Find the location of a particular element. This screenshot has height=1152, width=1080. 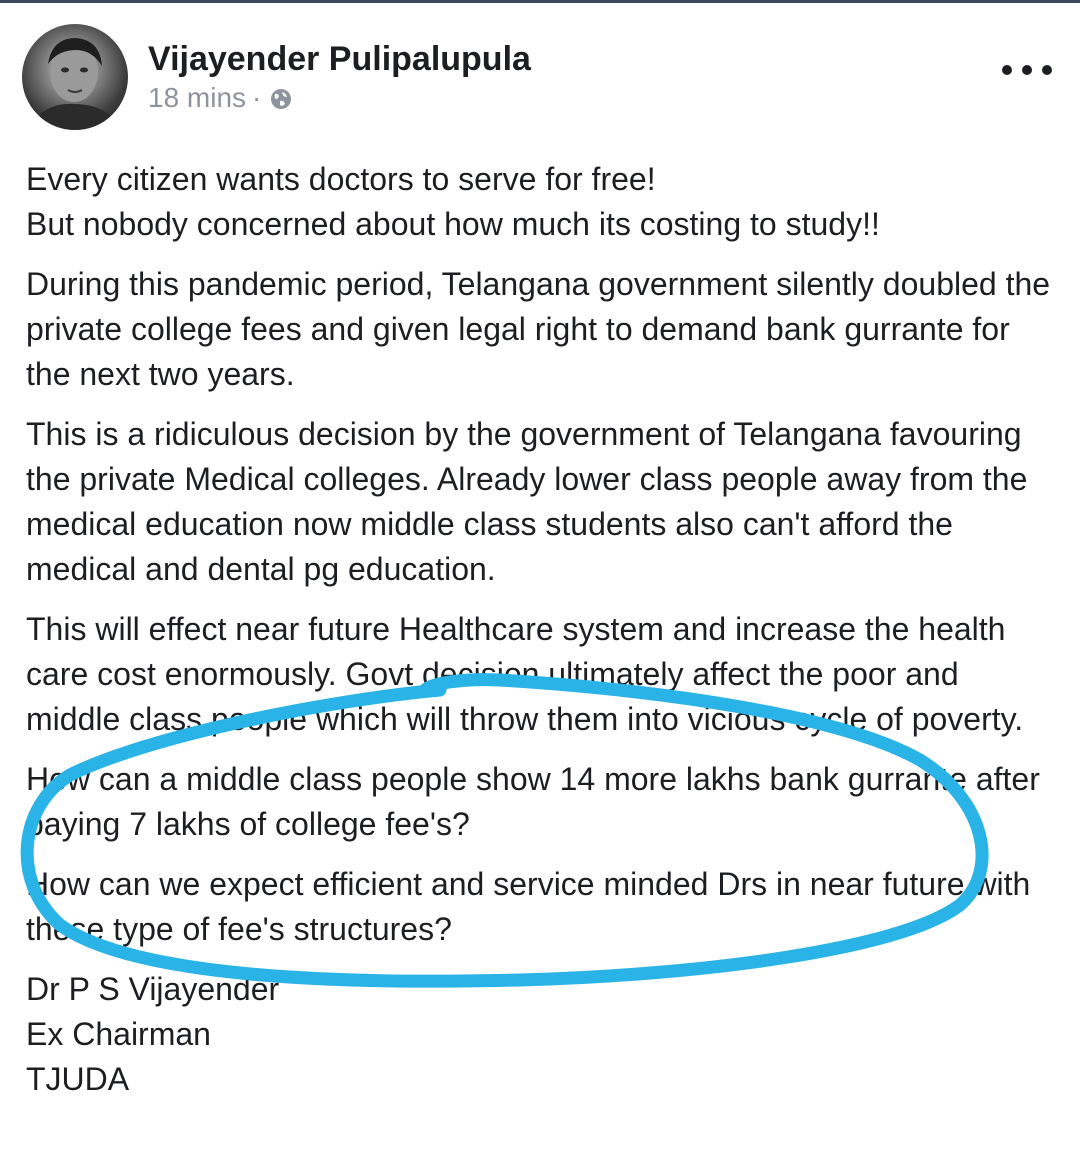

post-time: 18 mins is located at coordinates (197, 98).